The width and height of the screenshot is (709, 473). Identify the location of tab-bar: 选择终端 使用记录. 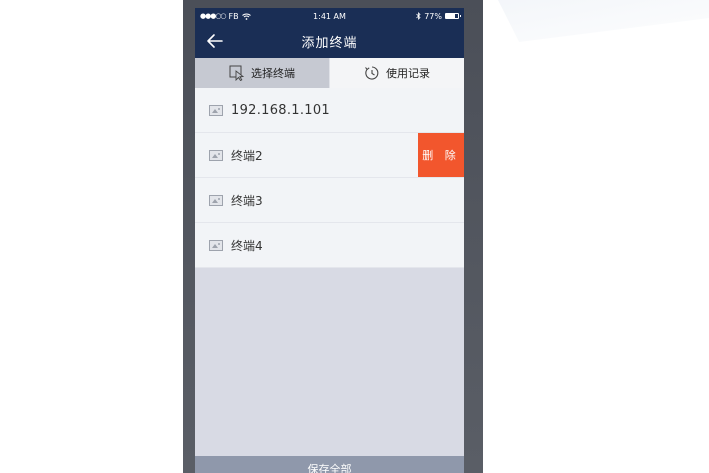
(329, 73).